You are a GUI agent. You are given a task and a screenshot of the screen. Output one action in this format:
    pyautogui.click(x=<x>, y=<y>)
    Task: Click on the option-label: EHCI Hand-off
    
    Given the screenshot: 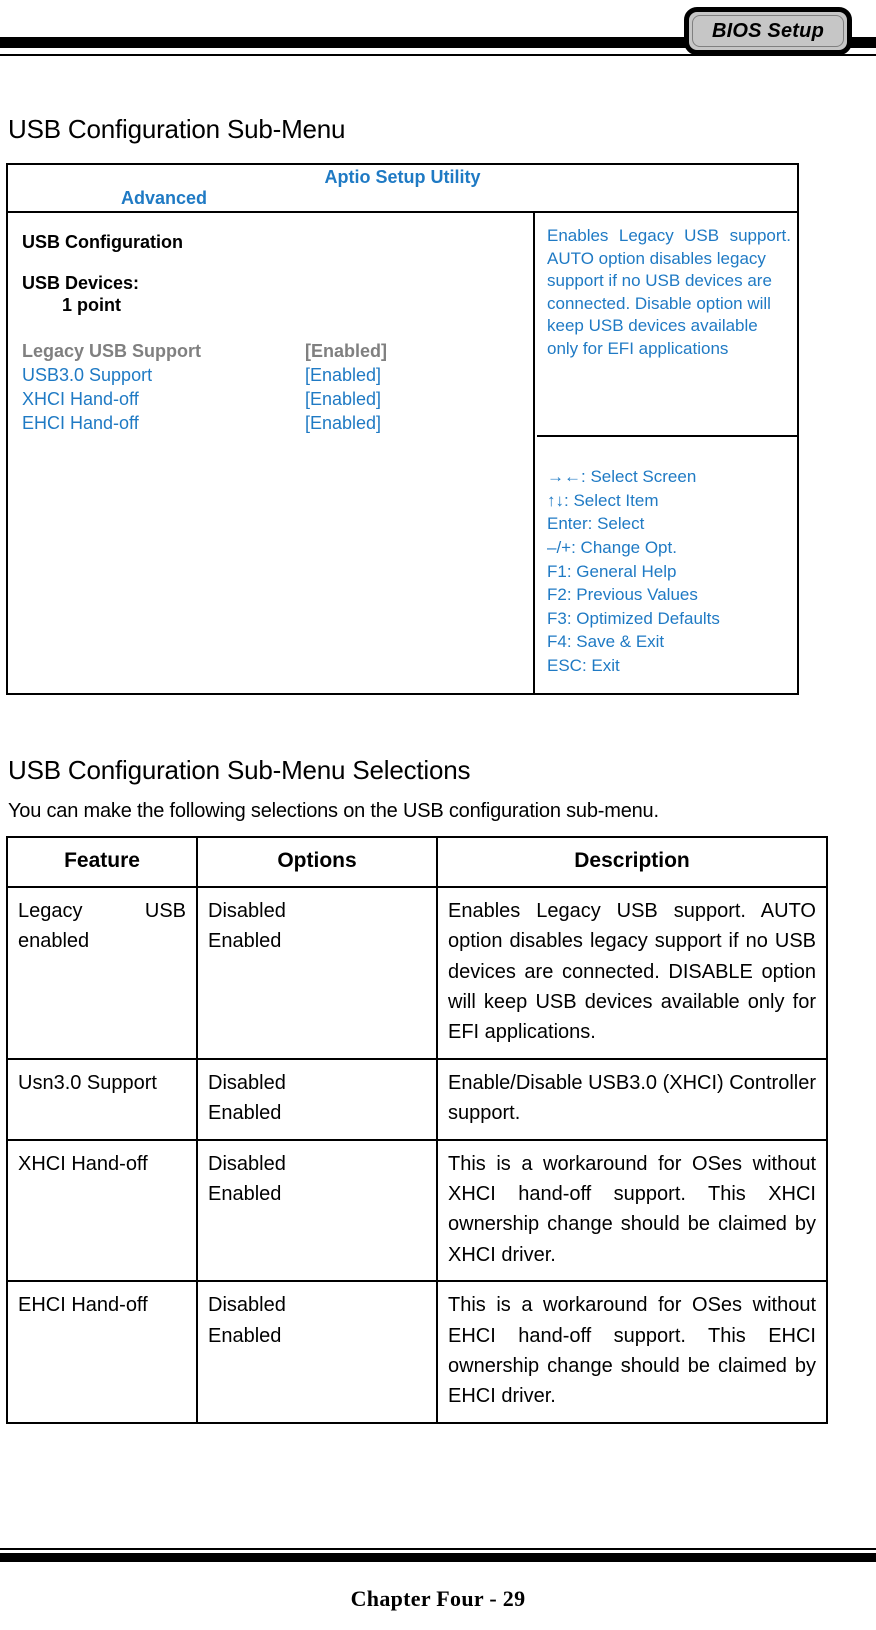 What is the action you would take?
    pyautogui.click(x=80, y=422)
    